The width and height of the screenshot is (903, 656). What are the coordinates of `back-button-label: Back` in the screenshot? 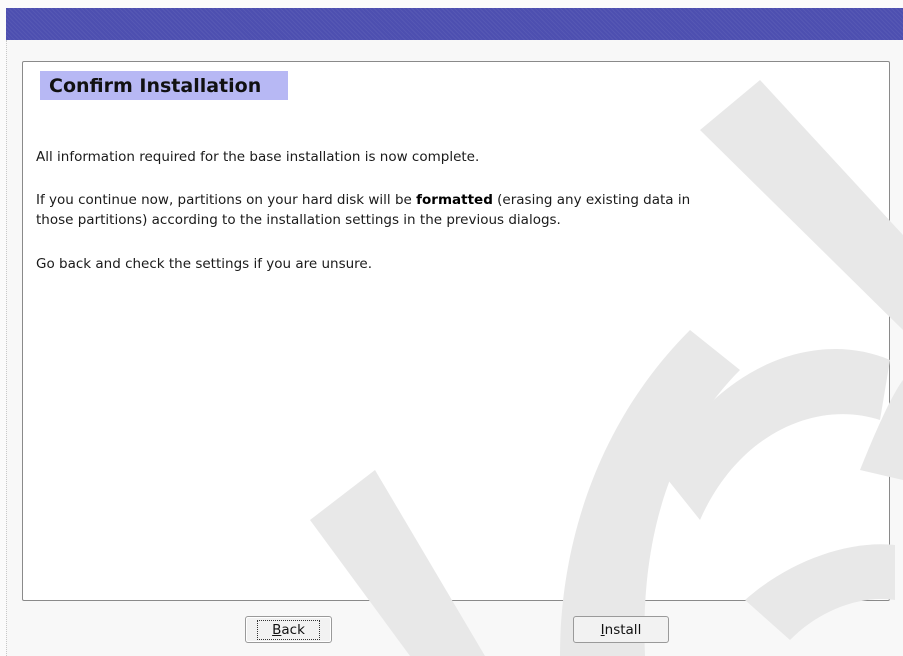 It's located at (288, 629).